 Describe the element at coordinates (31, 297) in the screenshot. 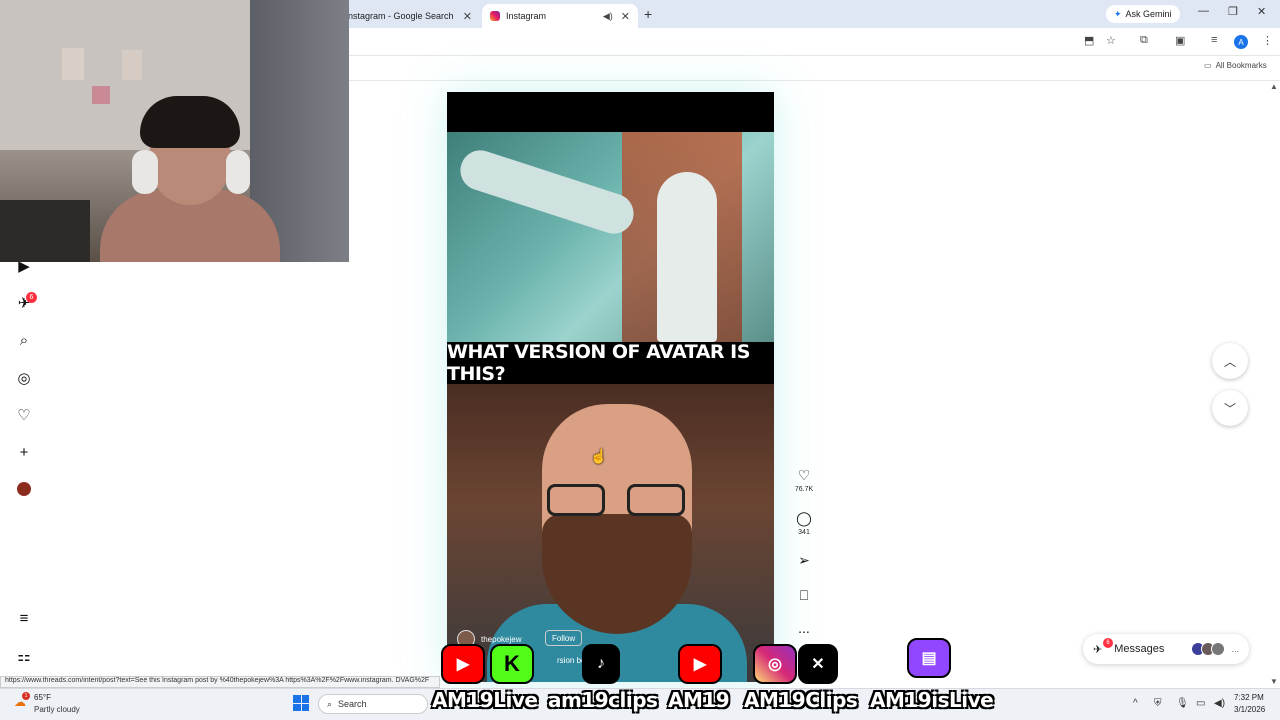

I see `notification-badge: 6` at that location.